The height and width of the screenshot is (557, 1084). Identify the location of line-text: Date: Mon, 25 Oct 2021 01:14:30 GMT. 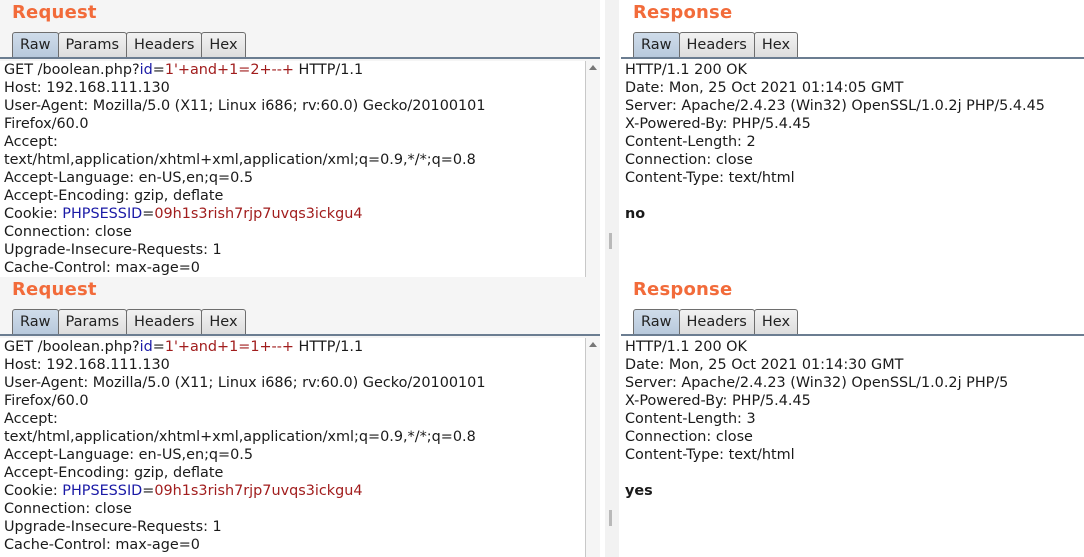
(764, 365).